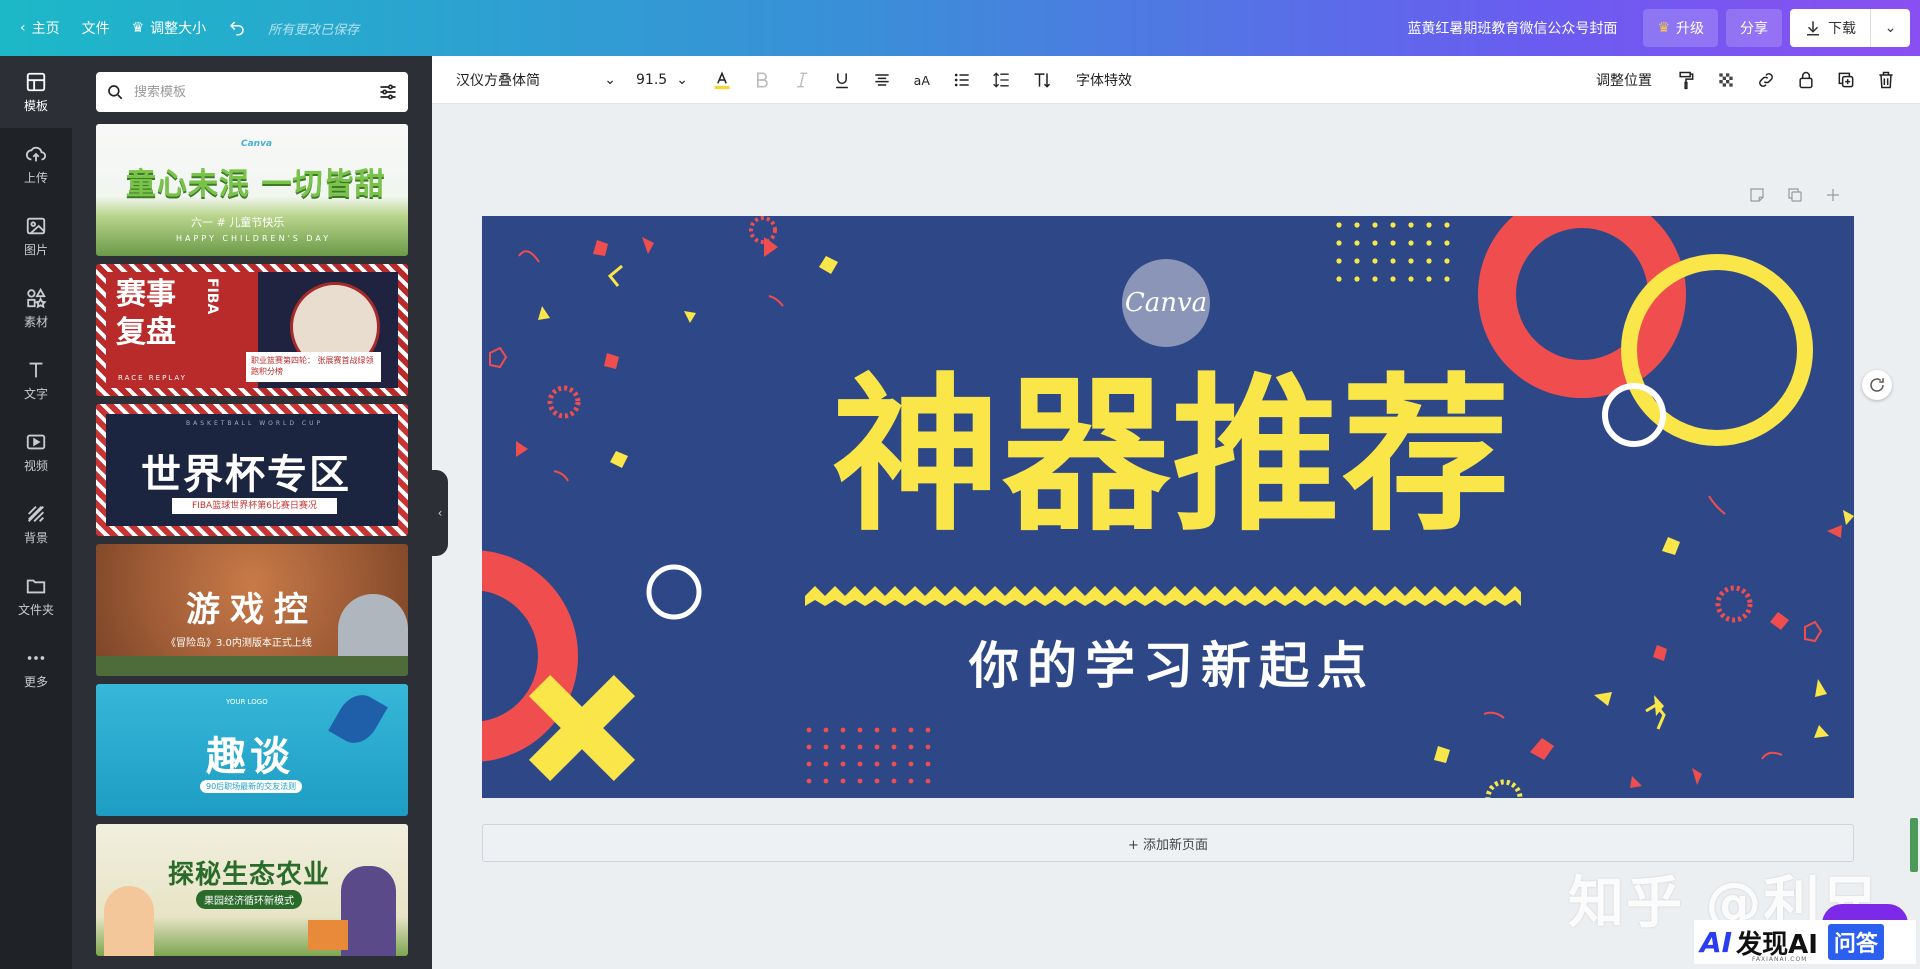 Image resolution: width=1920 pixels, height=969 pixels. Describe the element at coordinates (1726, 80) in the screenshot. I see `transparency-button` at that location.